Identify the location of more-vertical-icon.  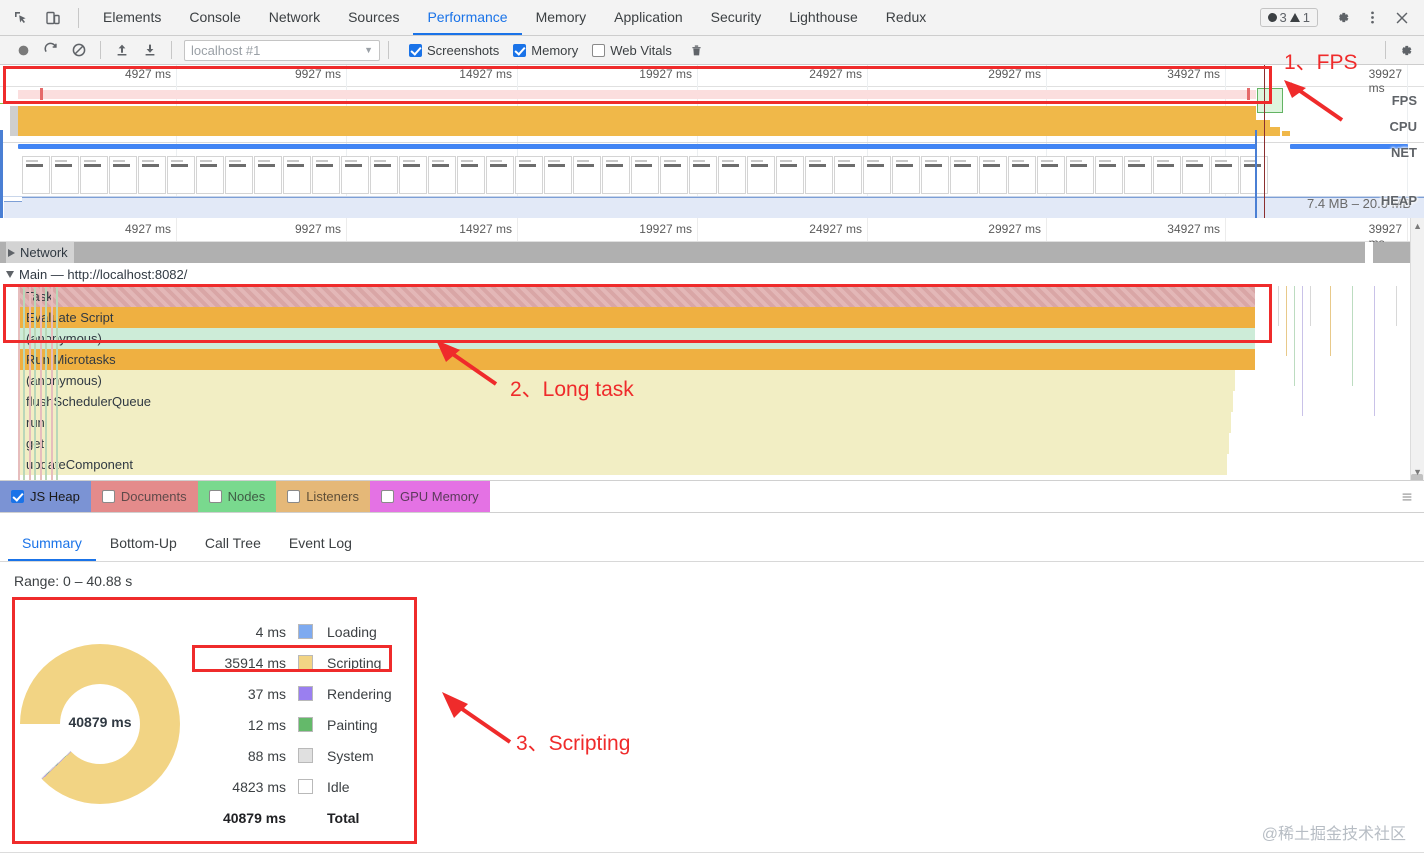
(1372, 18).